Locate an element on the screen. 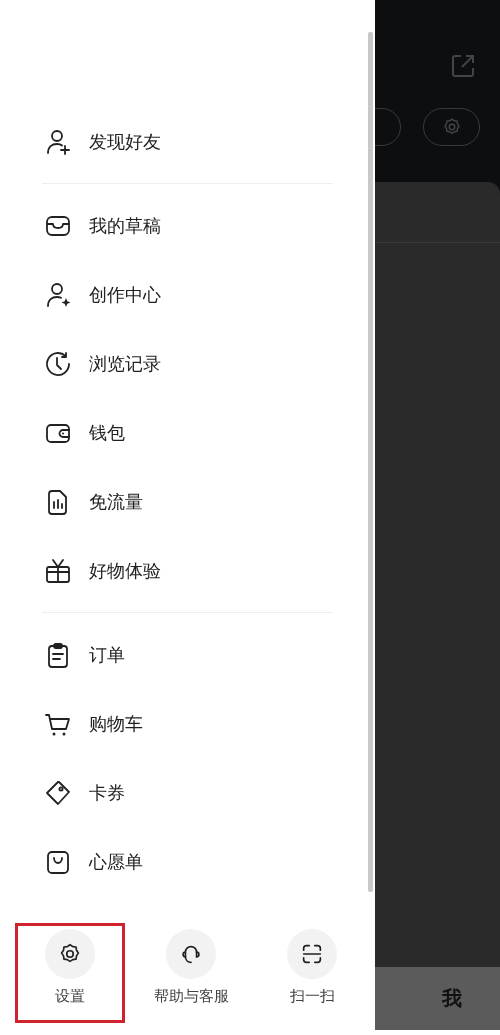 This screenshot has width=500, height=1035. menu-item-label: 购物车 is located at coordinates (116, 723).